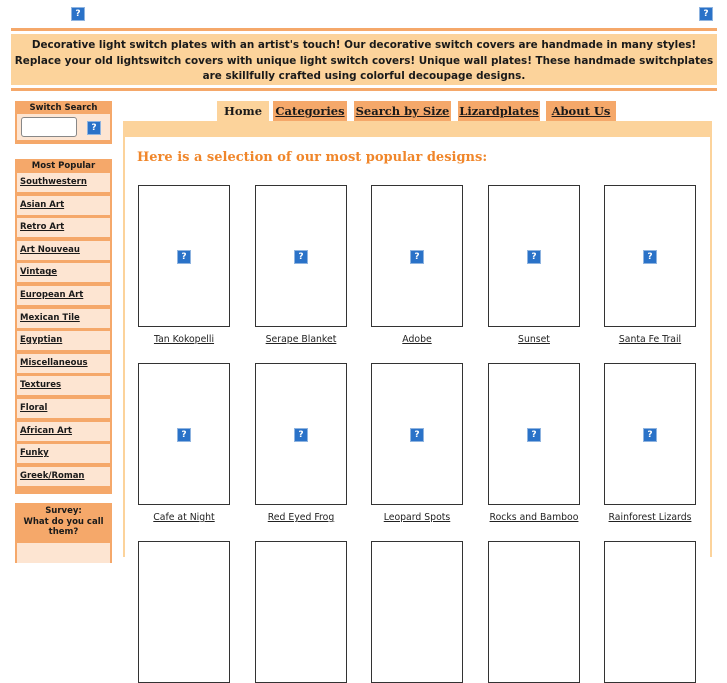  What do you see at coordinates (301, 517) in the screenshot?
I see `product-name-link: Red Eyed Frog` at bounding box center [301, 517].